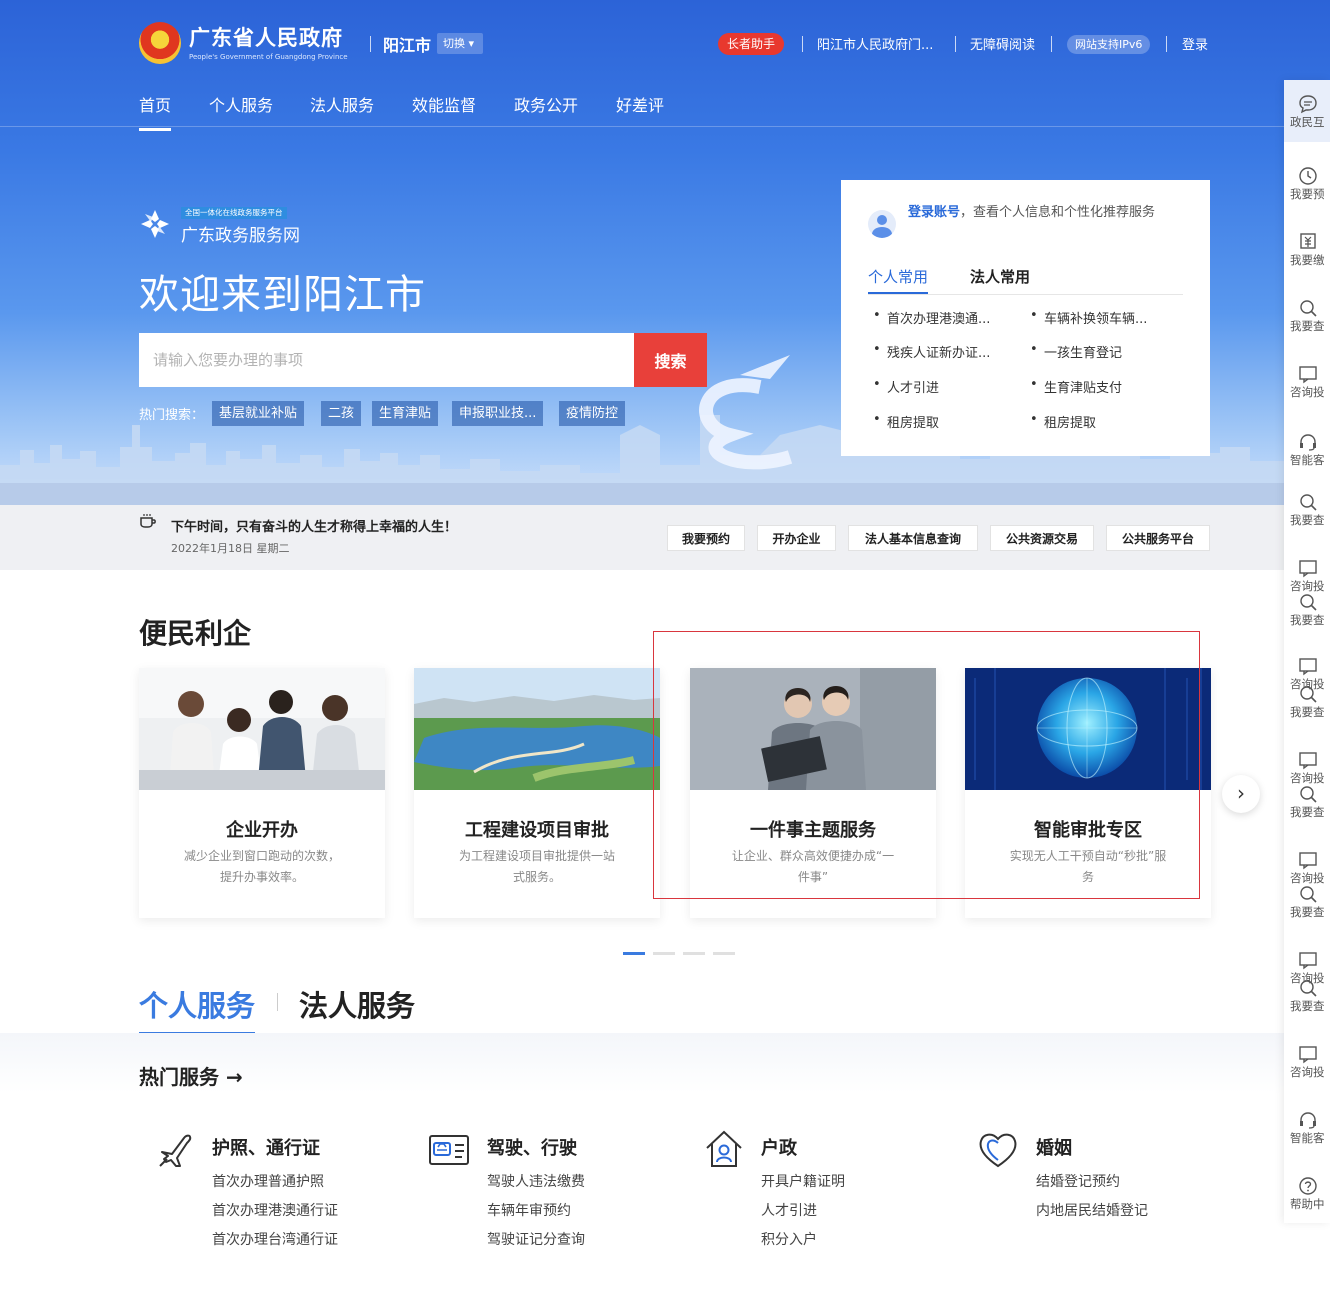  I want to click on nav-corporate-service: 法人服务, so click(342, 110).